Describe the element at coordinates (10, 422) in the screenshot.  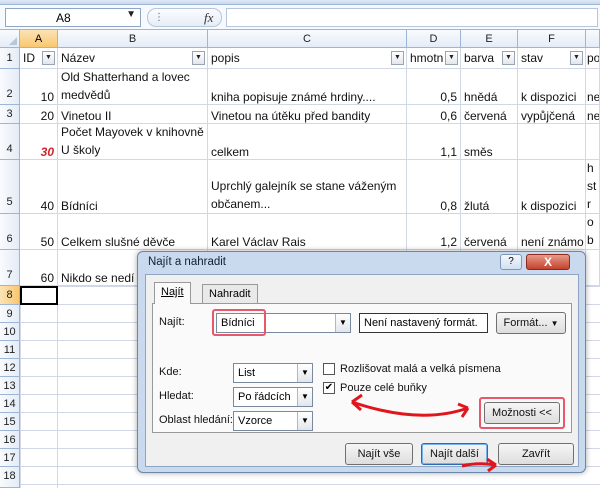
I see `row-header: 15` at that location.